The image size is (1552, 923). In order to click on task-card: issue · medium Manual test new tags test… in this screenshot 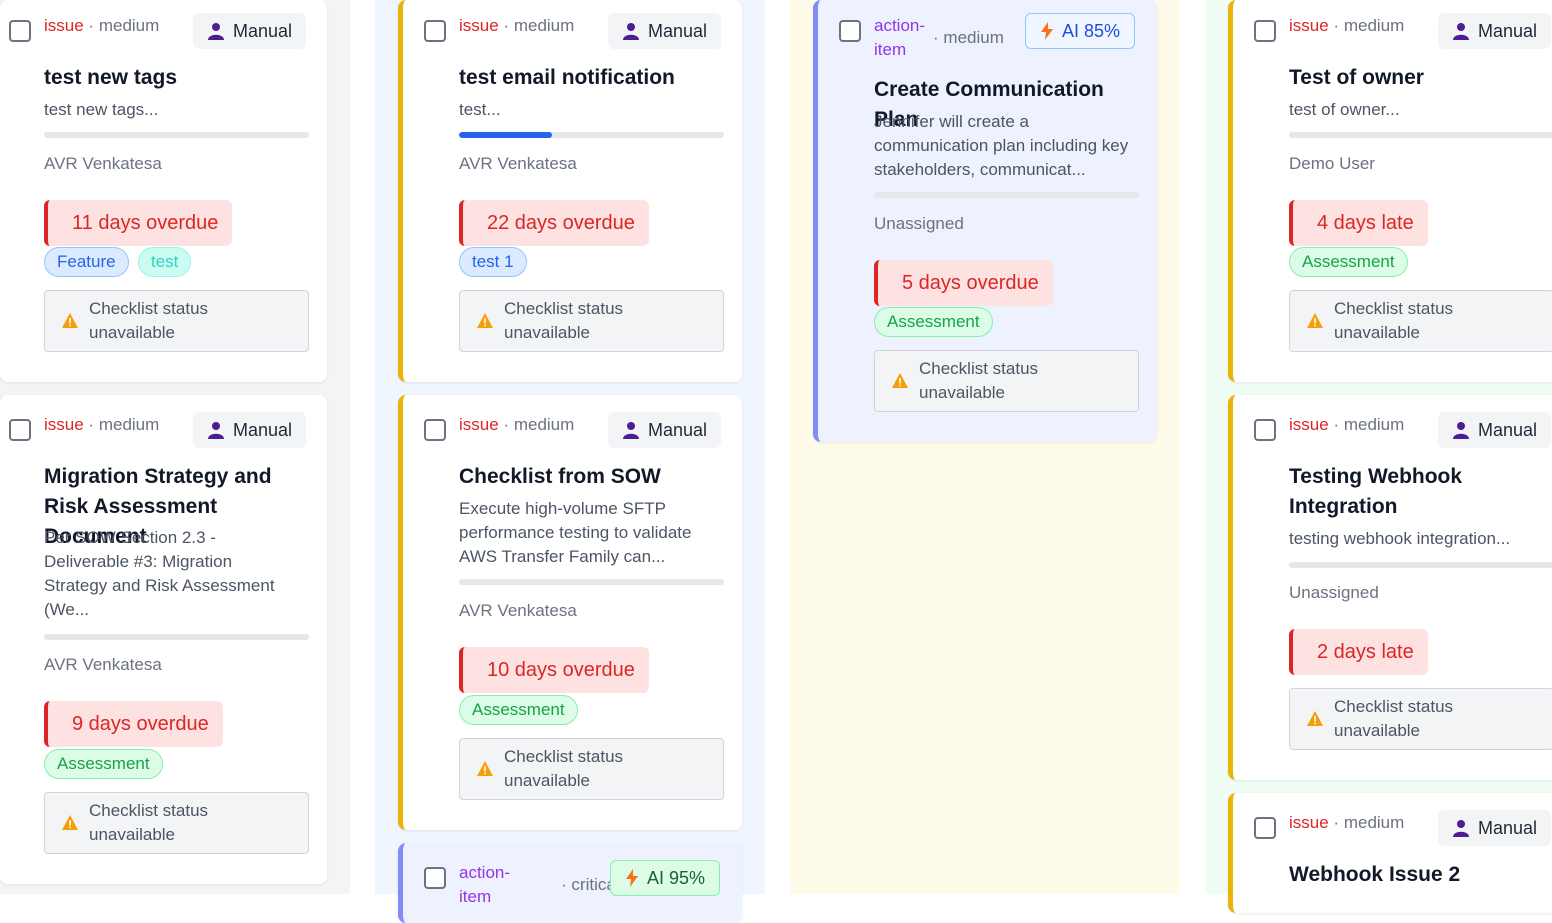, I will do `click(163, 191)`.